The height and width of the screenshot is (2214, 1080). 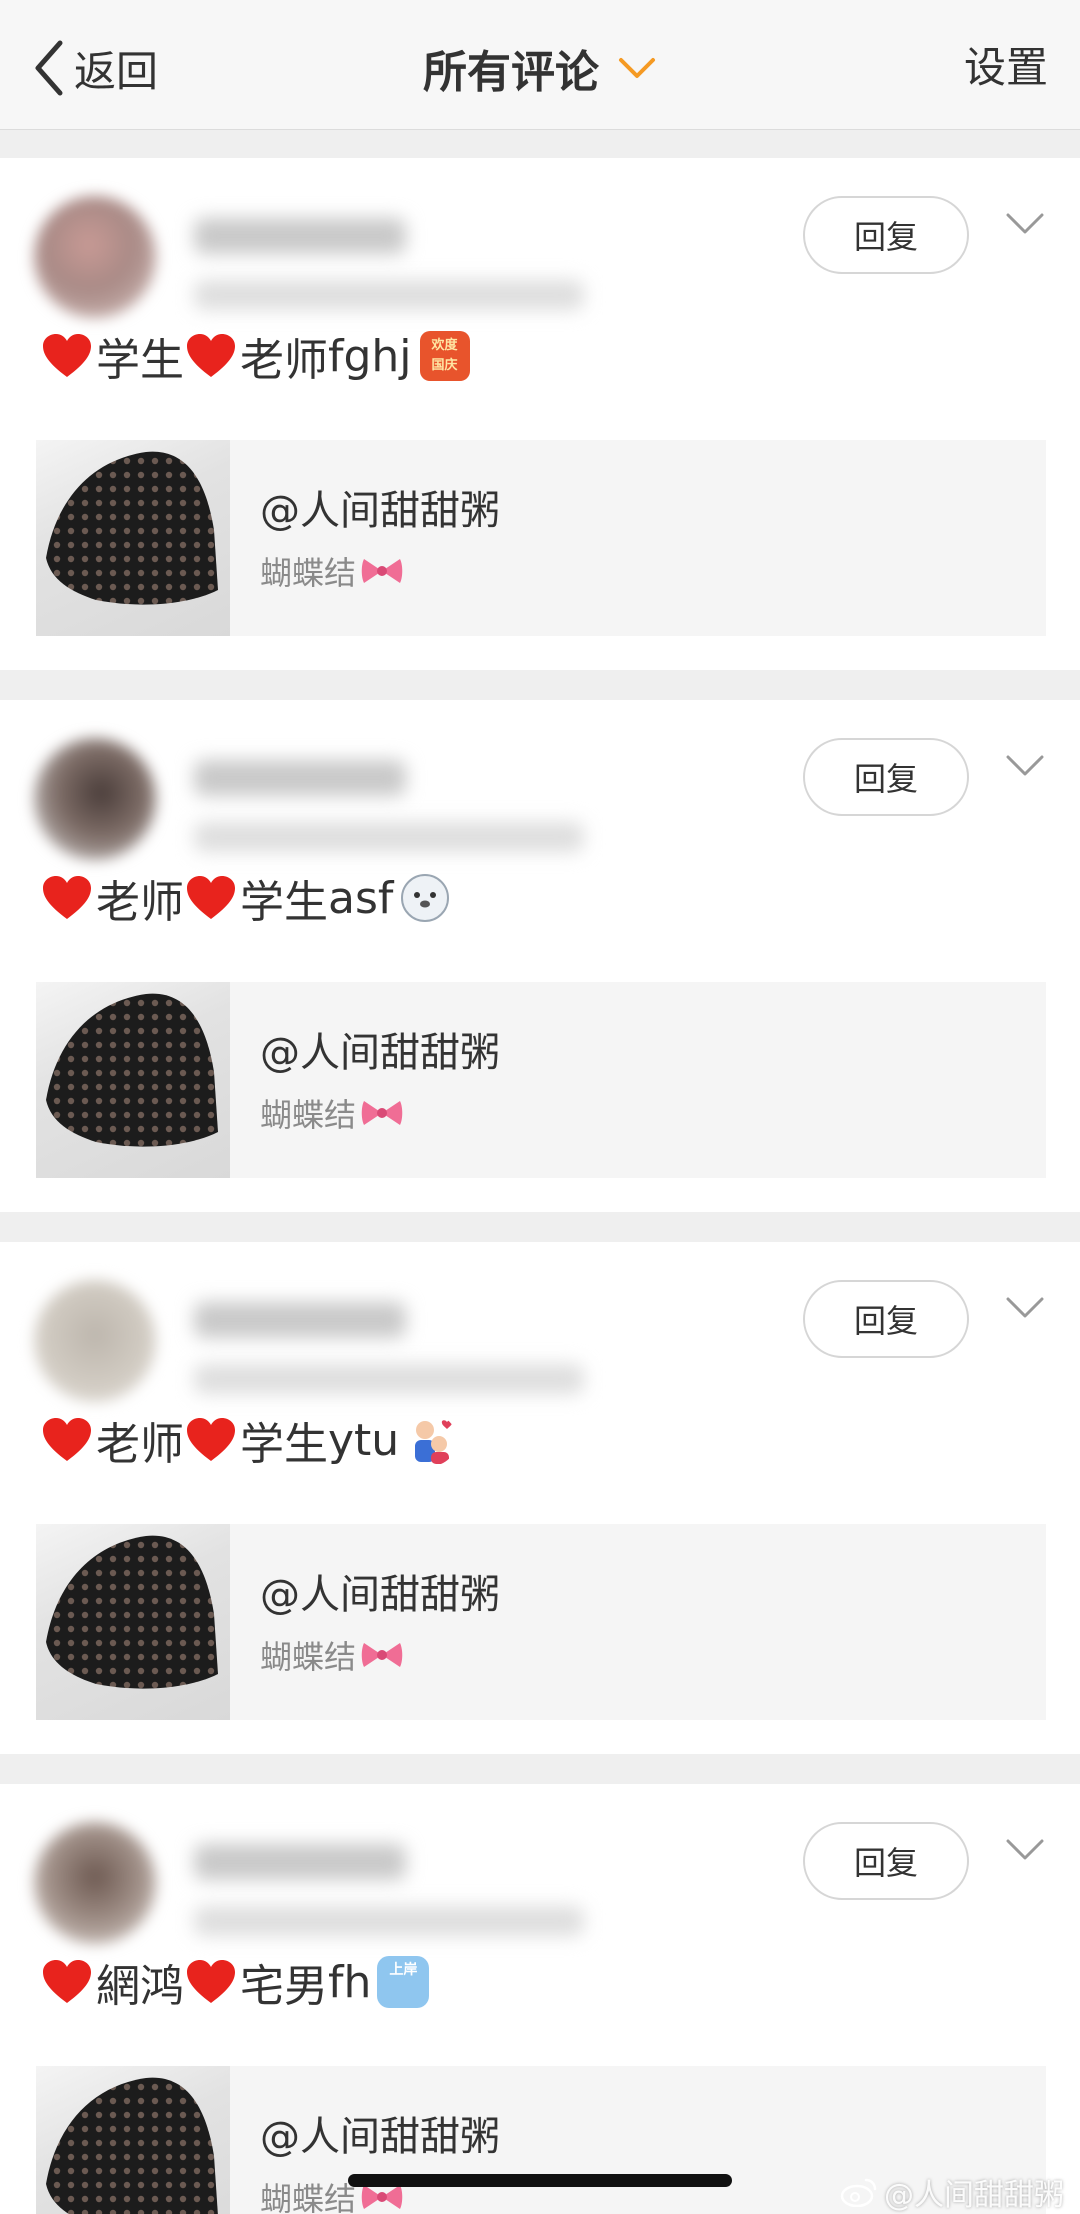 I want to click on comment-word: fh, so click(x=350, y=1982).